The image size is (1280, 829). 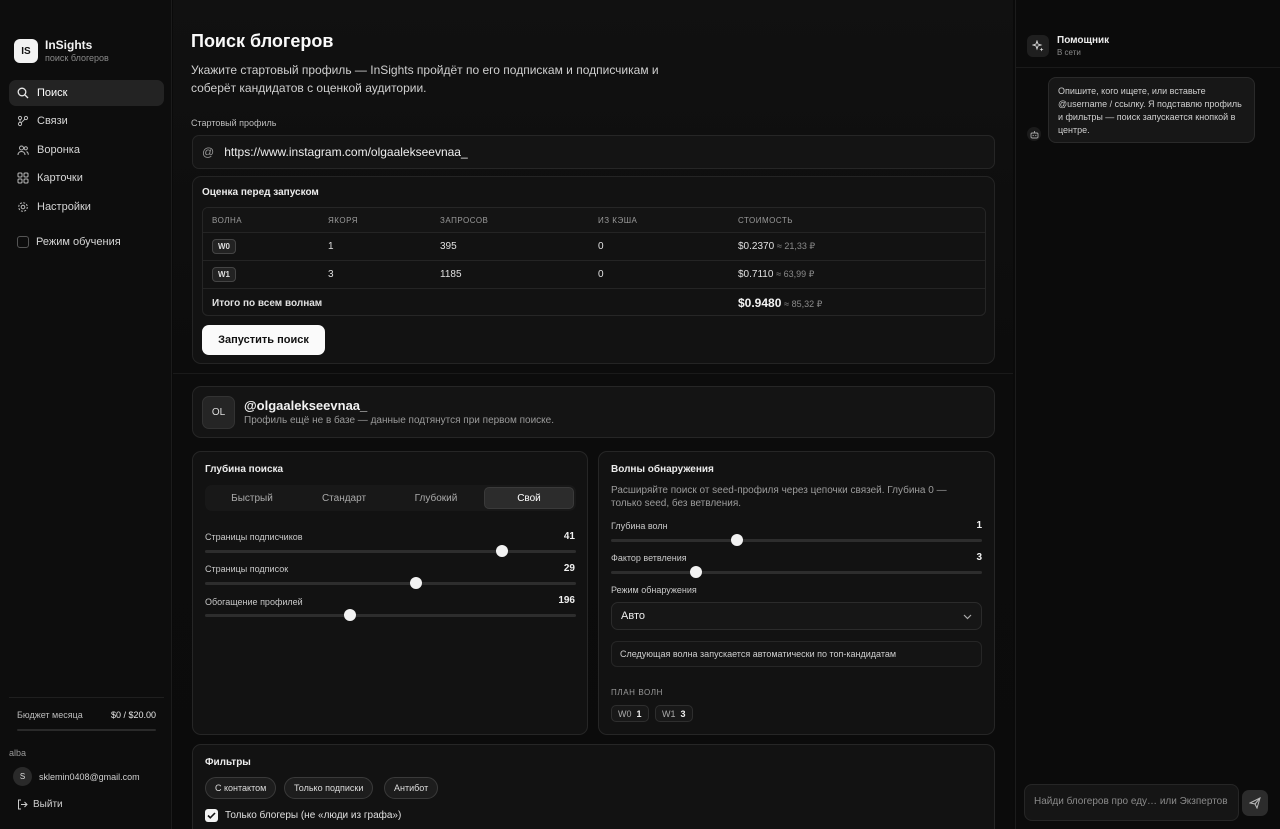 I want to click on filter-chip-subscriptions: Только подписки, so click(x=329, y=788).